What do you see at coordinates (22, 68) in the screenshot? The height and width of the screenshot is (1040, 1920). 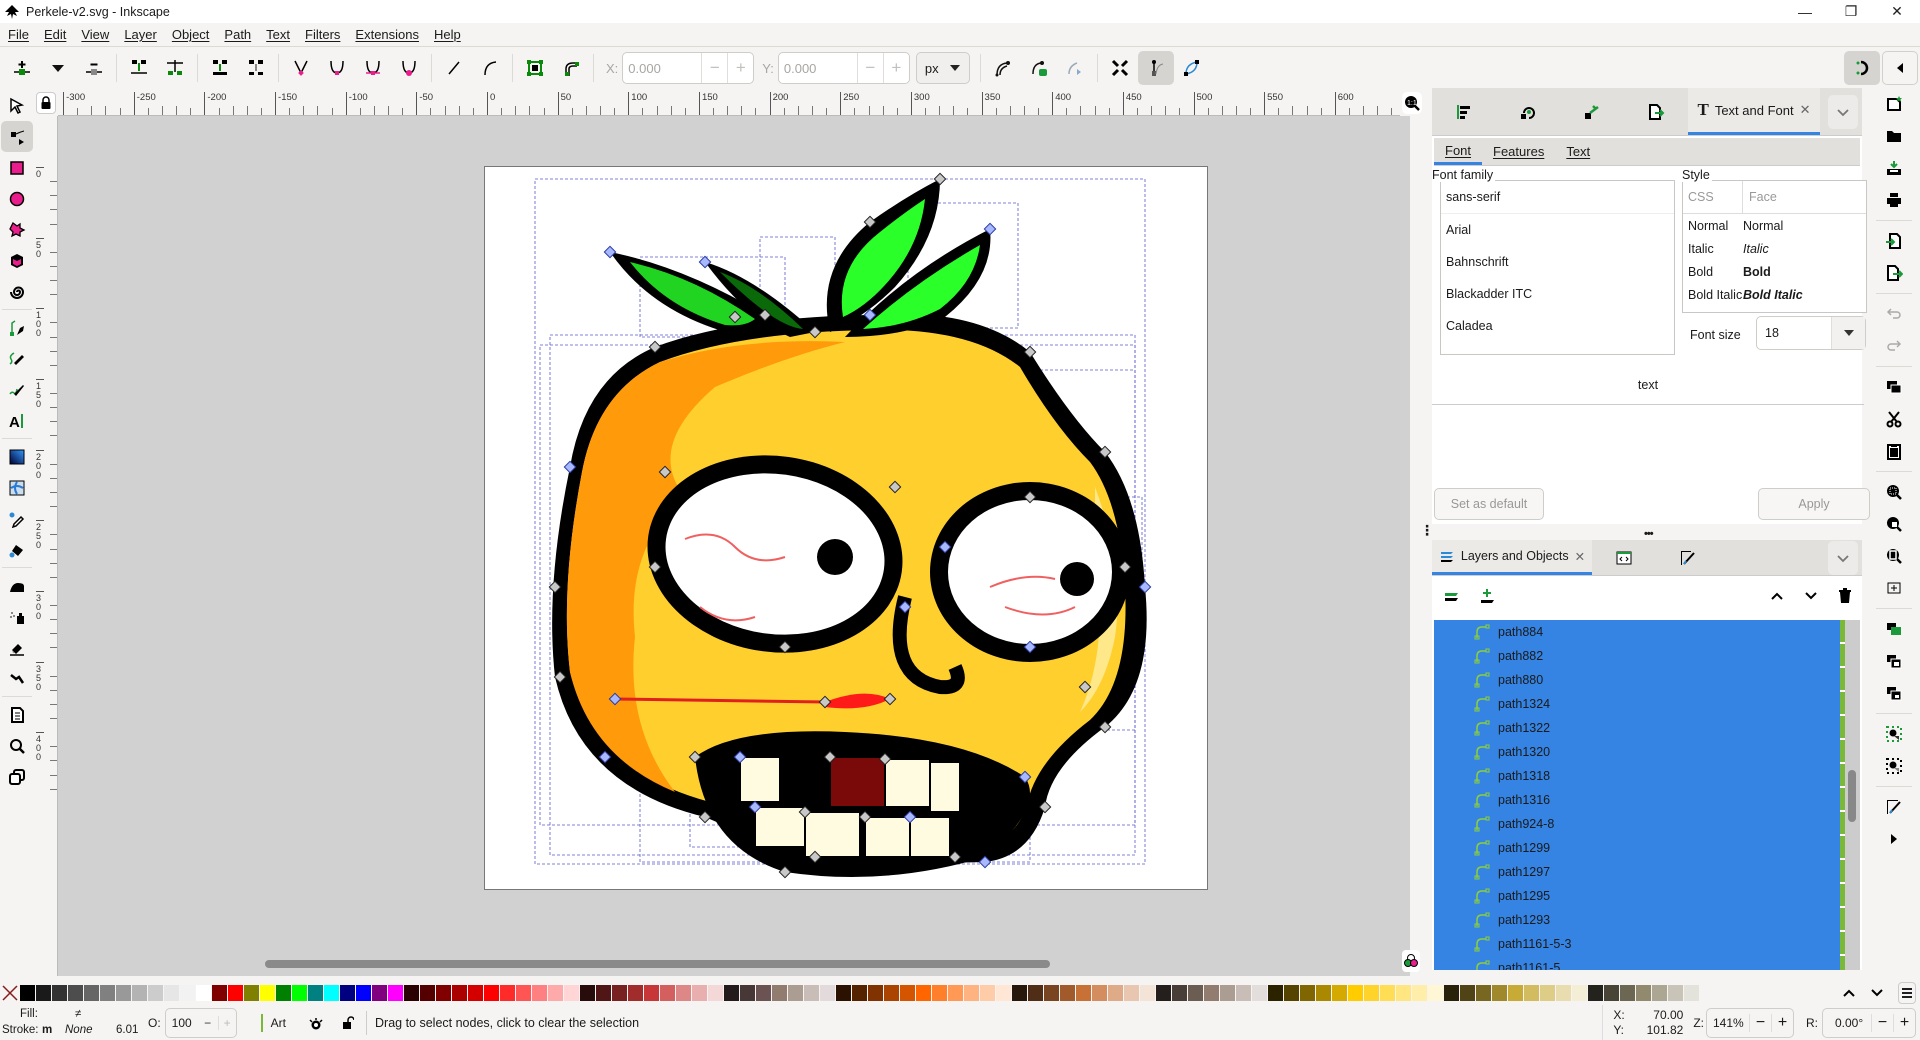 I see `insert-node-button` at bounding box center [22, 68].